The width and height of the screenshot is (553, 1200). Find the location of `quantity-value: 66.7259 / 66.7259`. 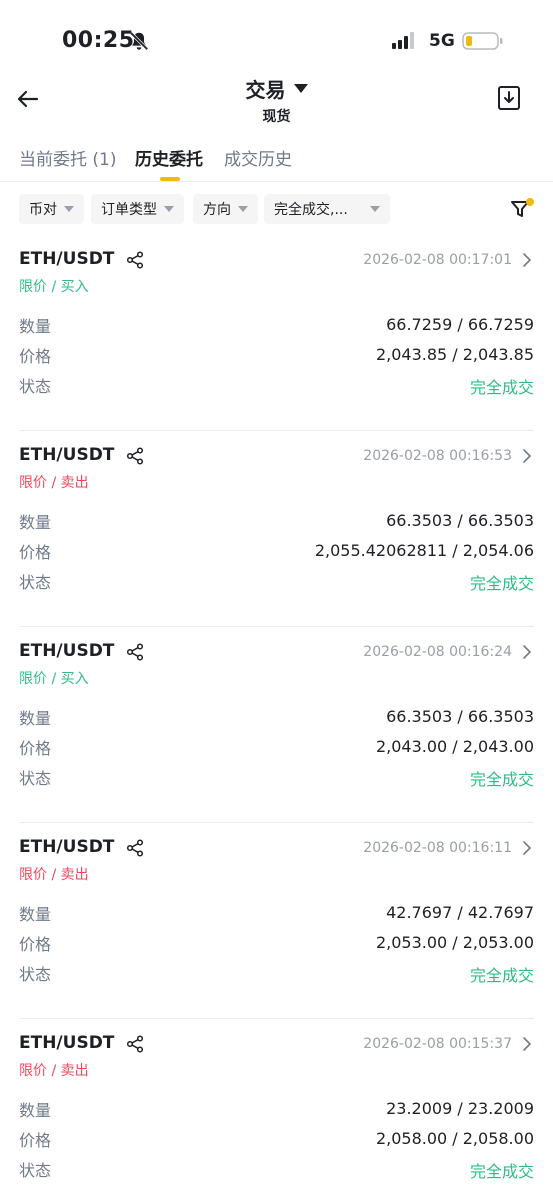

quantity-value: 66.7259 / 66.7259 is located at coordinates (460, 324).